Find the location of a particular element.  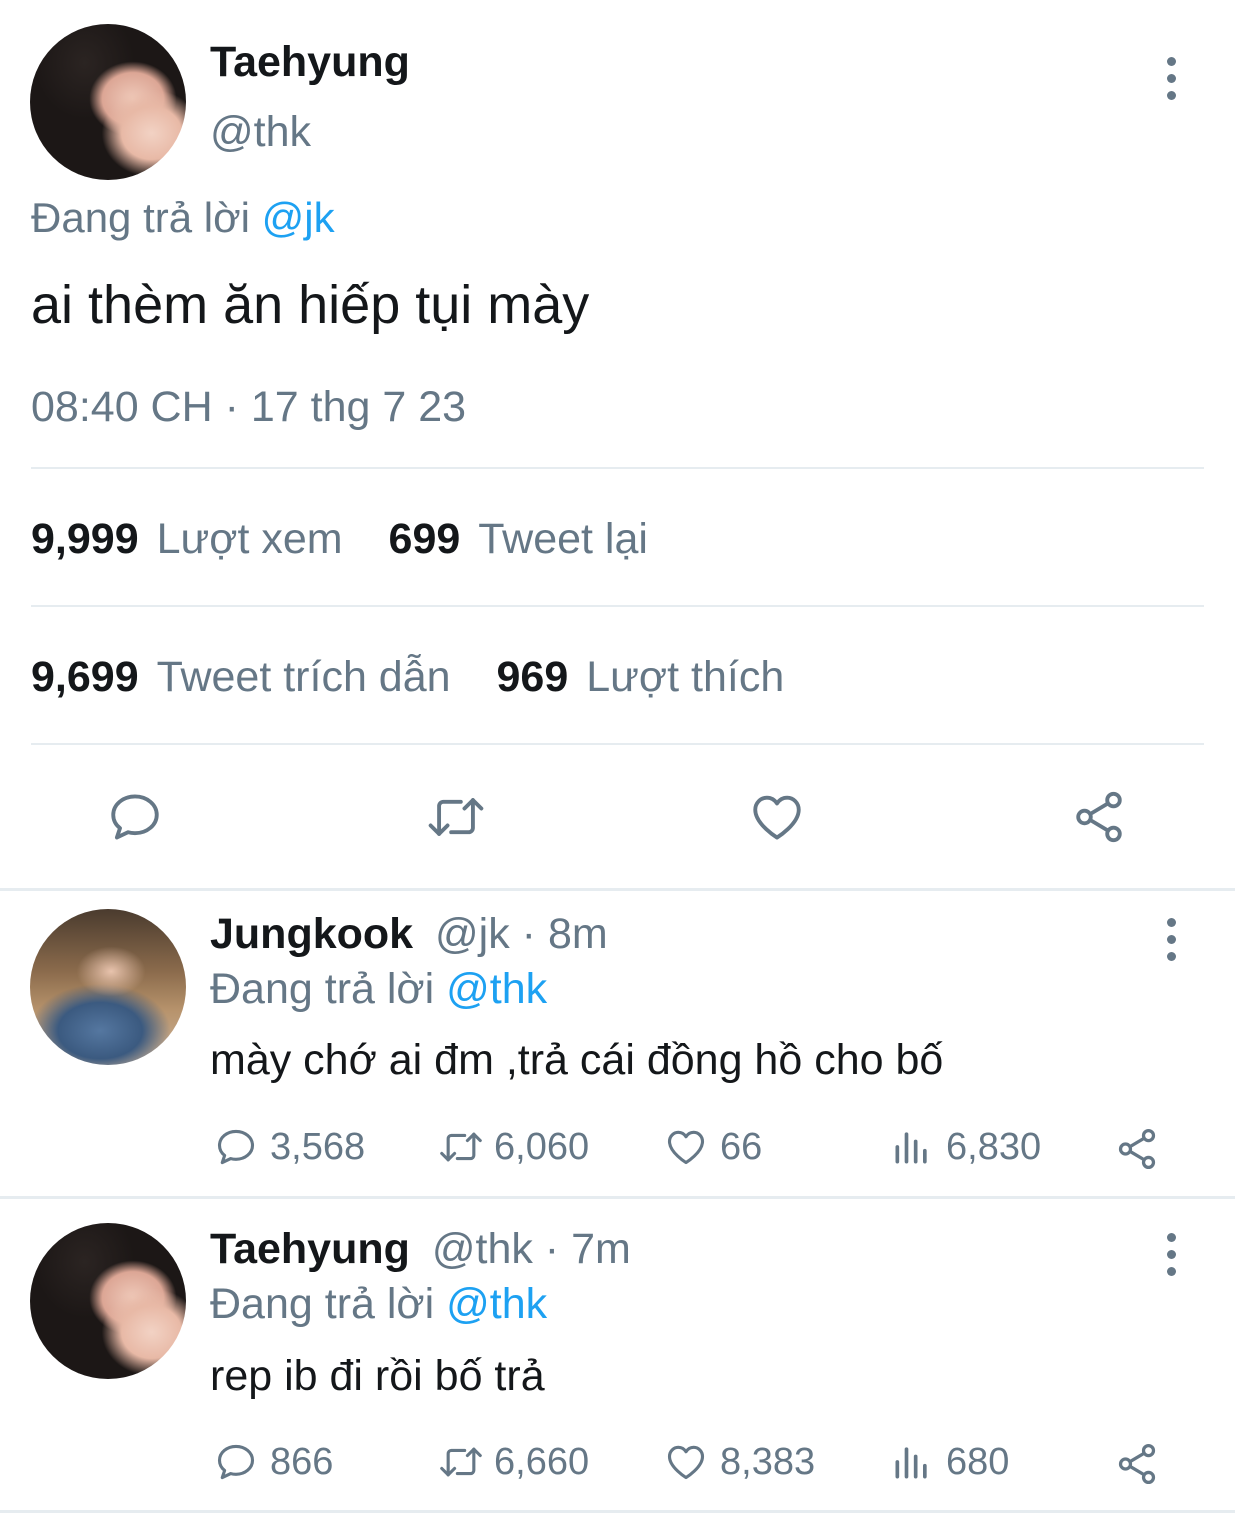

like-action: 8,383 is located at coordinates (739, 1462).